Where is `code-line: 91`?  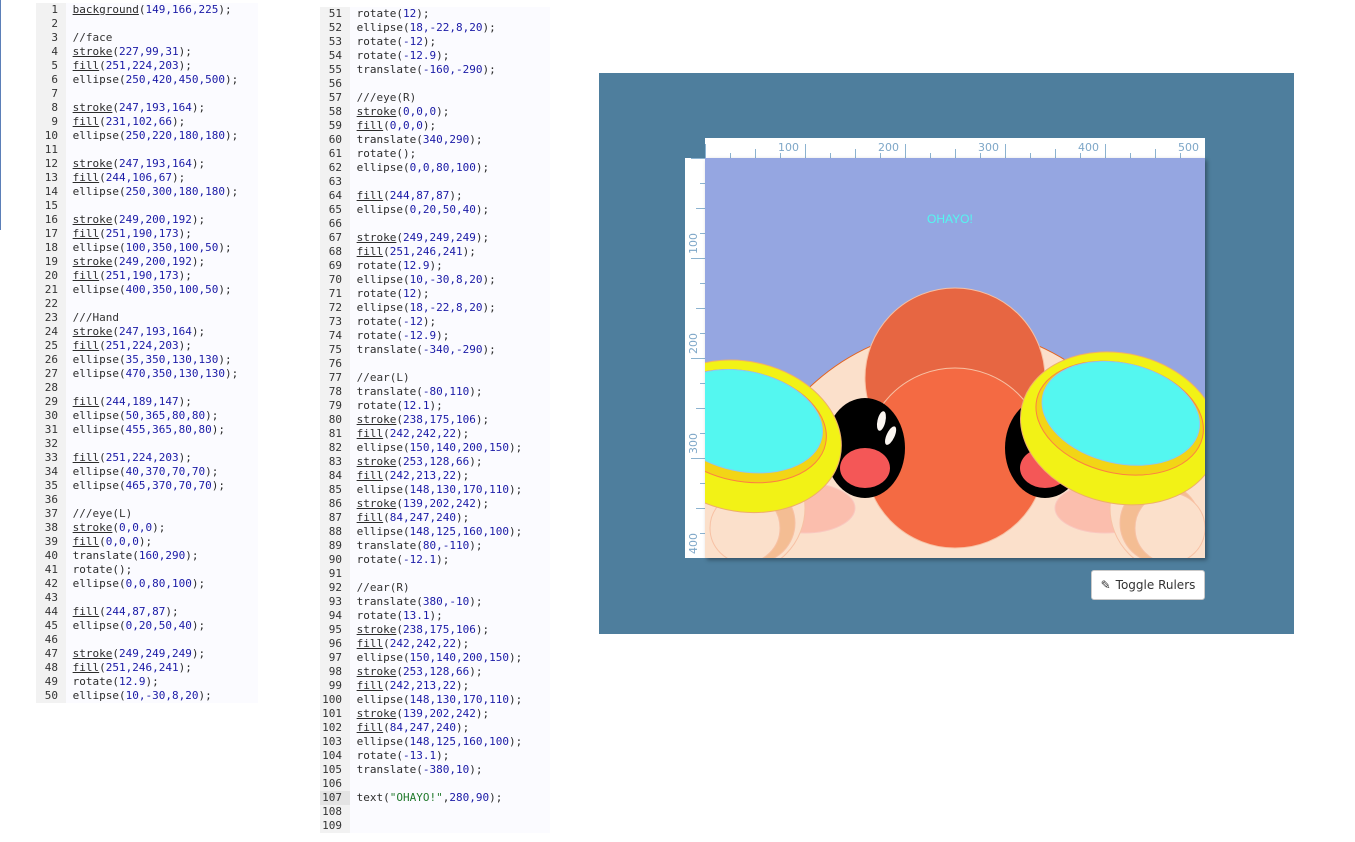
code-line: 91 is located at coordinates (435, 574).